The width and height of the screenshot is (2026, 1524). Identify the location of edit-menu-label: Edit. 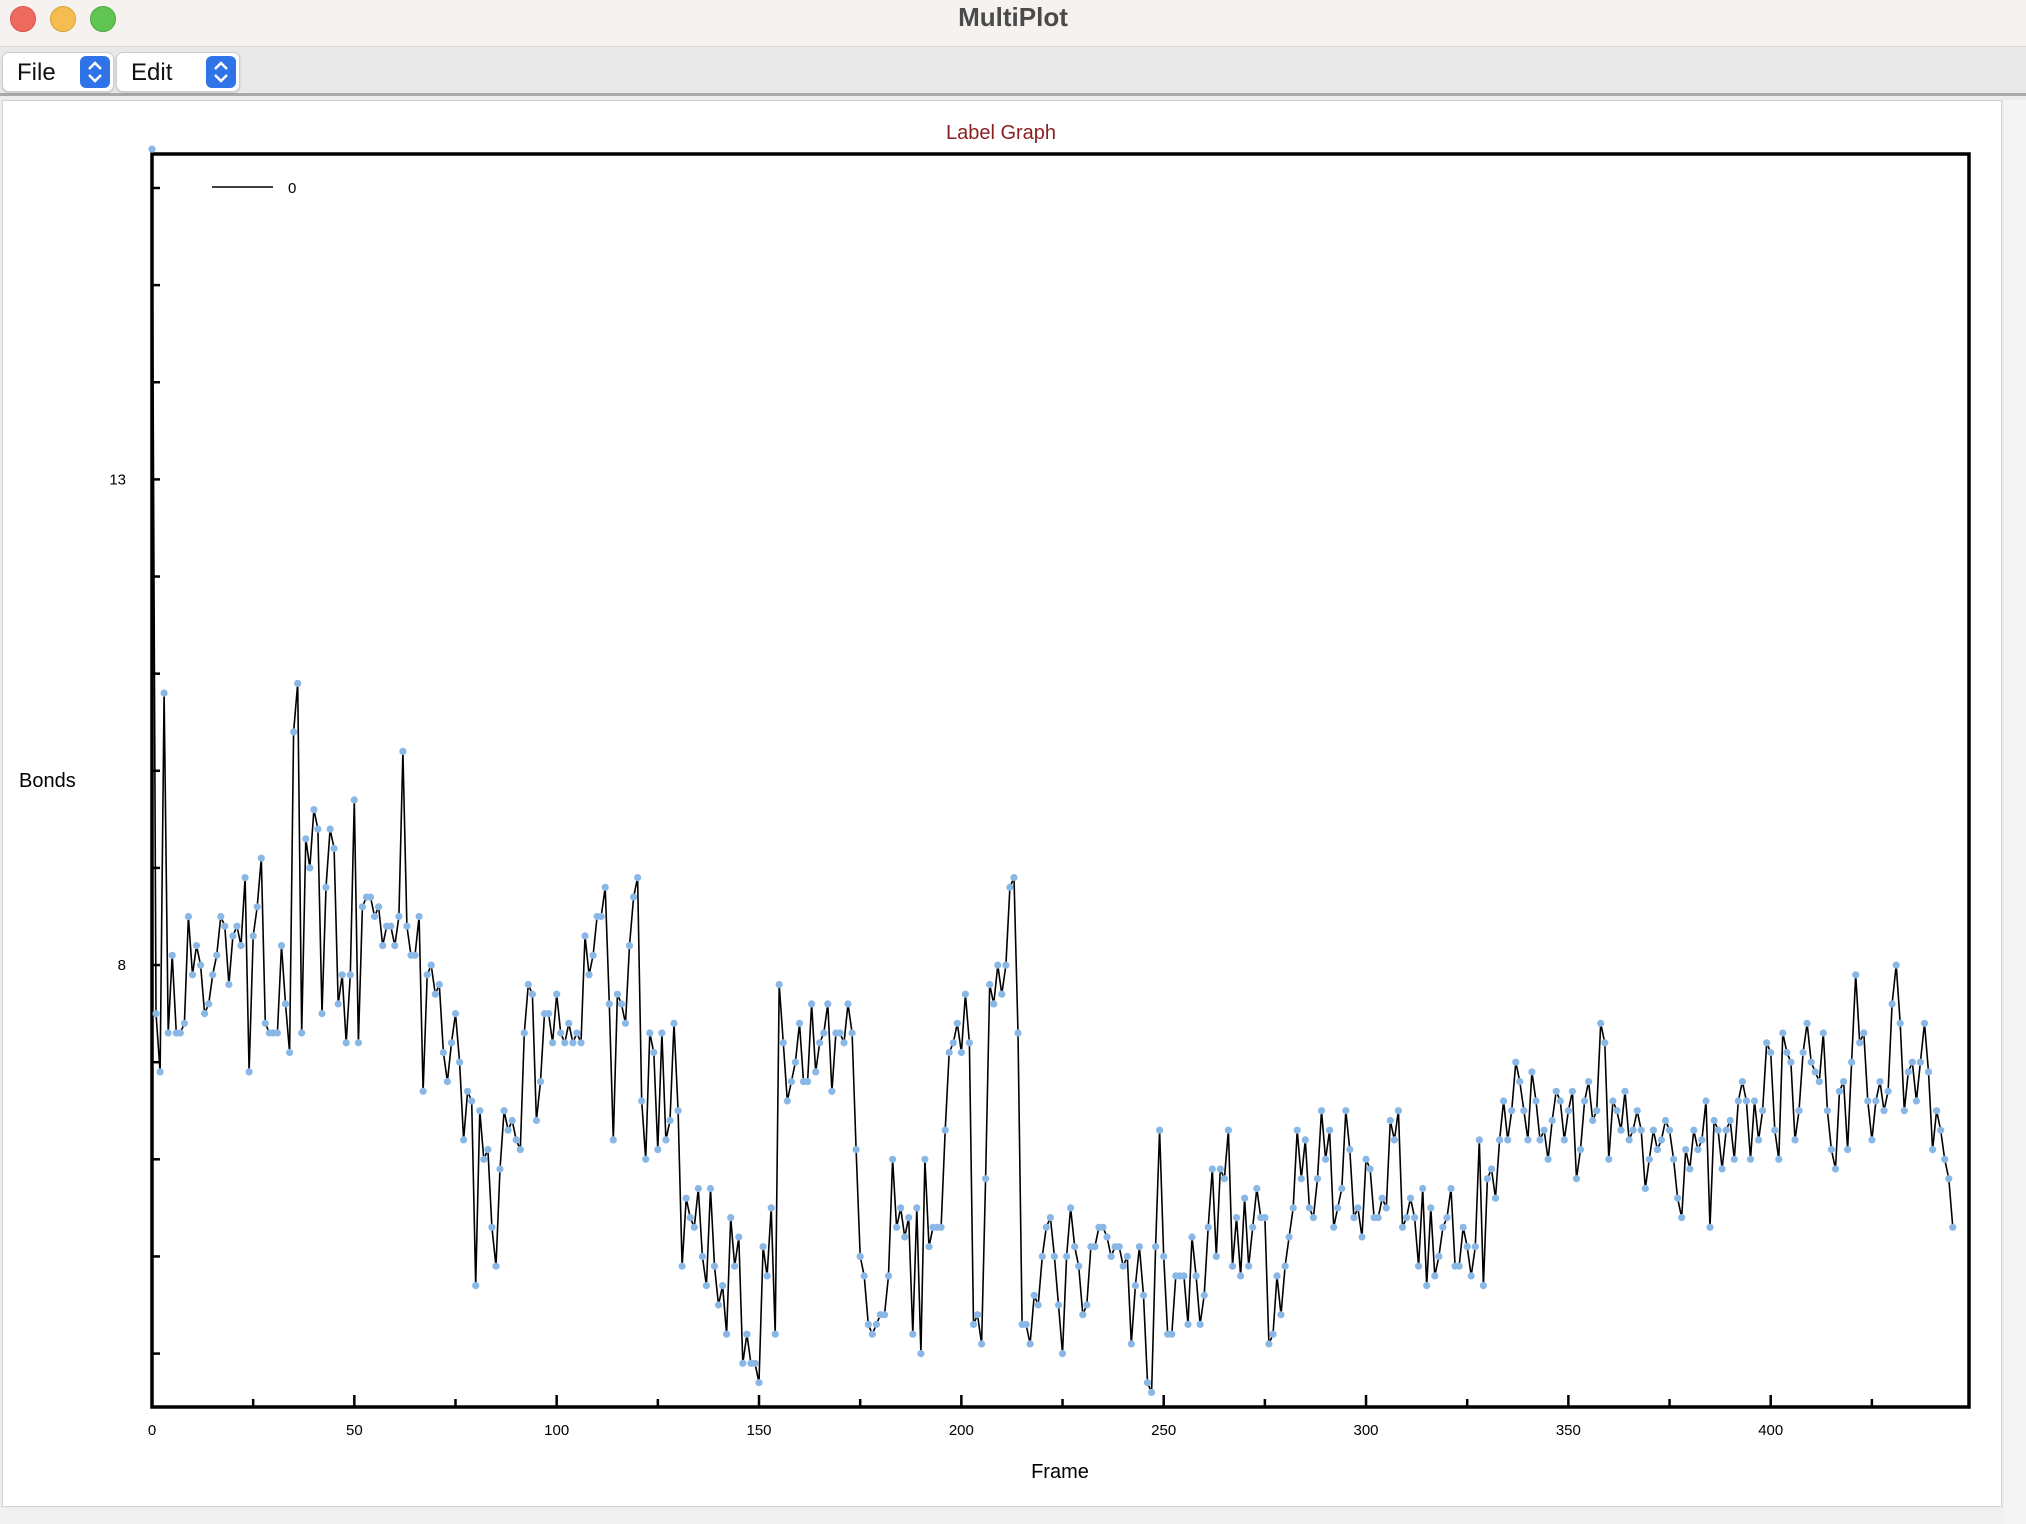
(152, 72).